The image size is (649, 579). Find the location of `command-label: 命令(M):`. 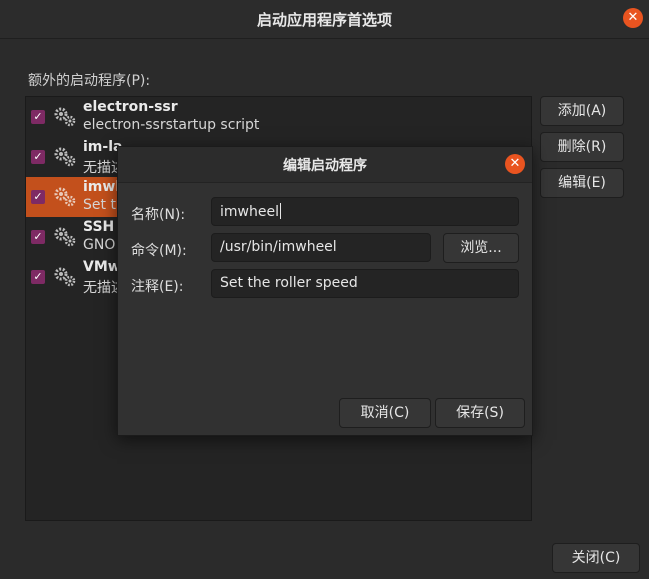

command-label: 命令(M): is located at coordinates (159, 251).